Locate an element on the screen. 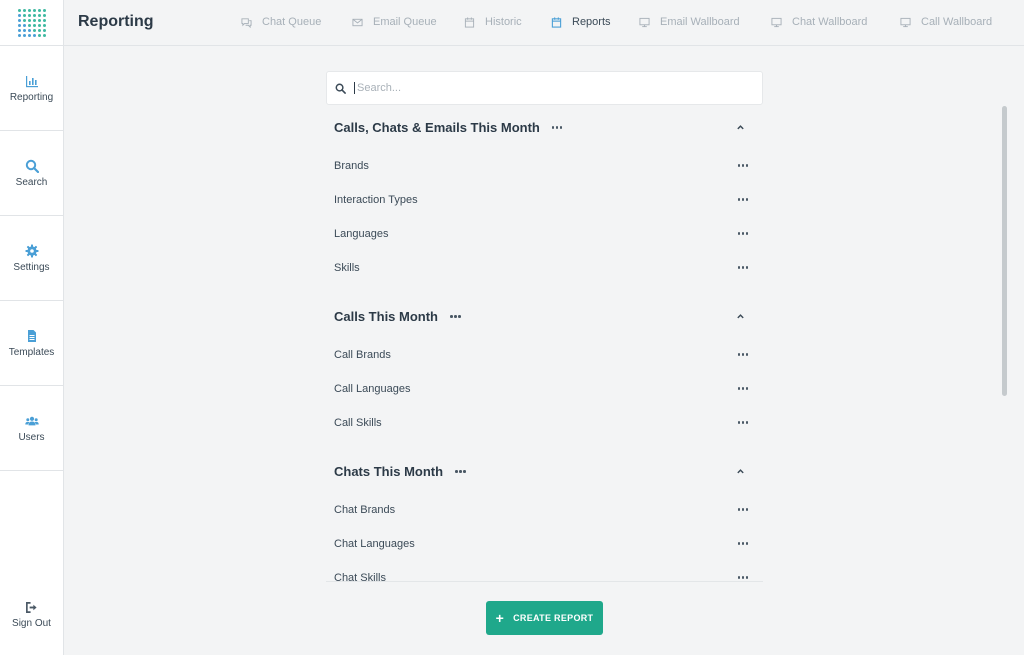  report-item-label: Skills is located at coordinates (347, 268).